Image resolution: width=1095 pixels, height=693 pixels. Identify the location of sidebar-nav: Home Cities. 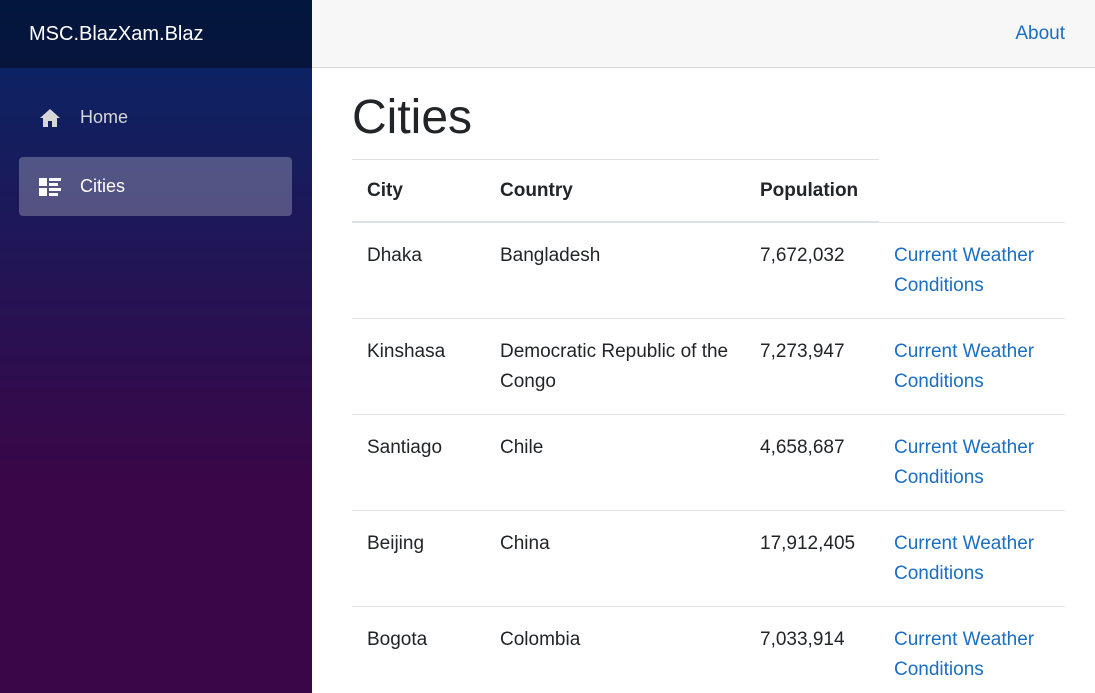
(156, 142).